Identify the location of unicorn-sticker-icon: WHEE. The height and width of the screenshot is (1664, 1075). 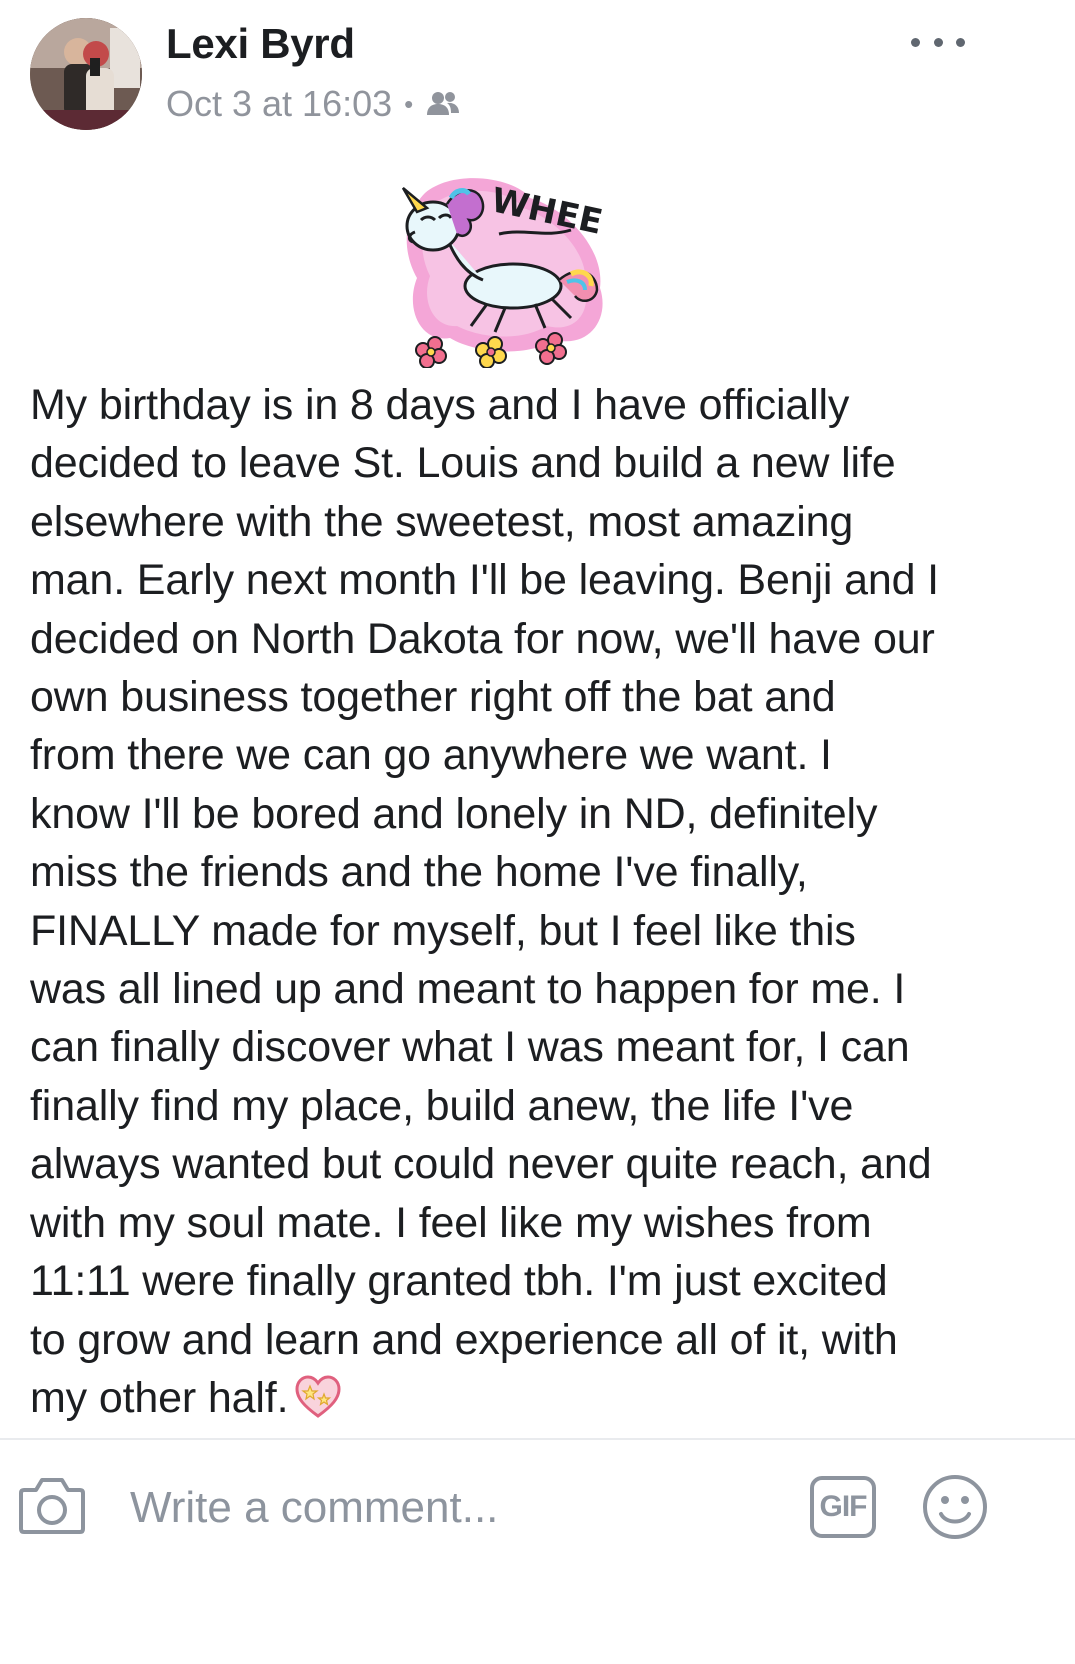
(503, 273).